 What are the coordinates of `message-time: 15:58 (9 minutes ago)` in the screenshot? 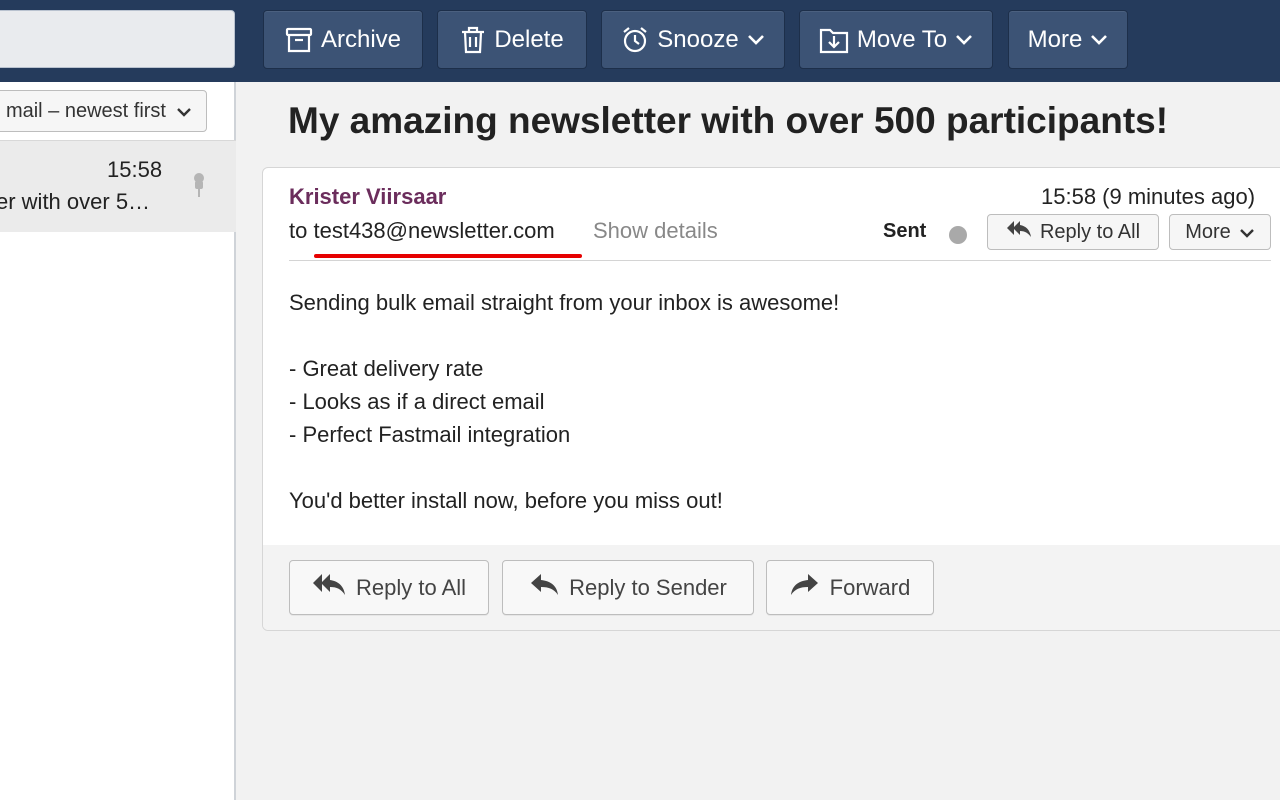 It's located at (1148, 196).